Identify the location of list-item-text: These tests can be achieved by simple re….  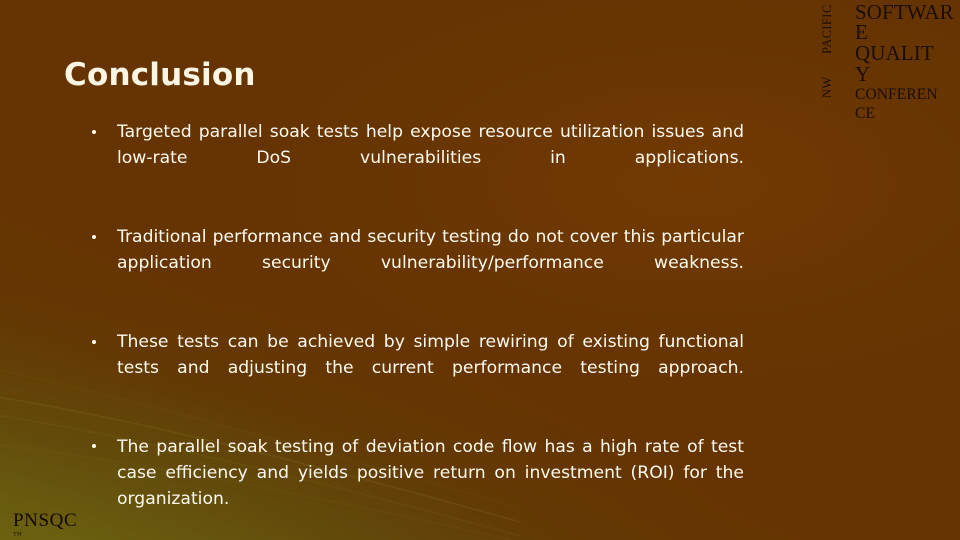
(430, 355).